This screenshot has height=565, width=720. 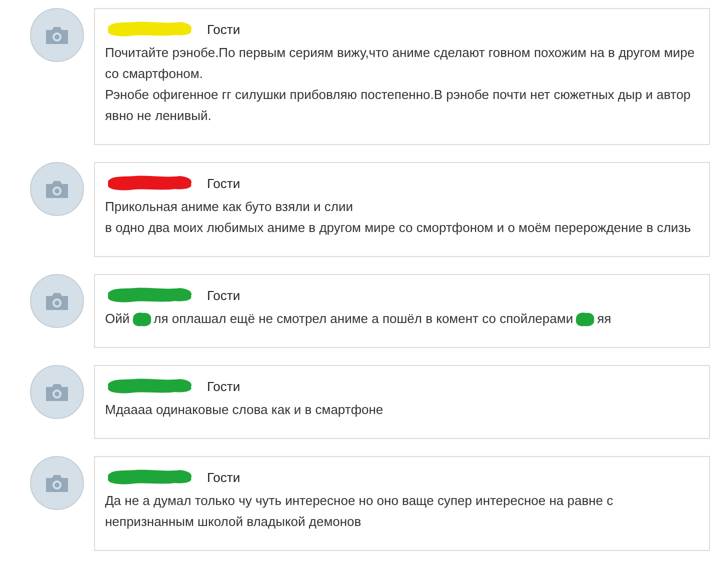 I want to click on comment-text: Мдаааа одинаковые слова как и в смартфоне, so click(x=244, y=409).